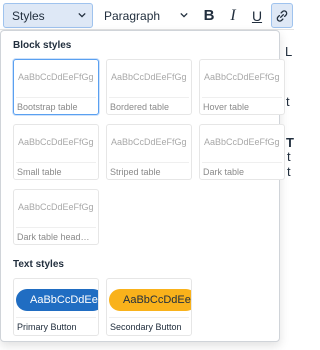 This screenshot has height=350, width=320. I want to click on link-icon, so click(282, 15).